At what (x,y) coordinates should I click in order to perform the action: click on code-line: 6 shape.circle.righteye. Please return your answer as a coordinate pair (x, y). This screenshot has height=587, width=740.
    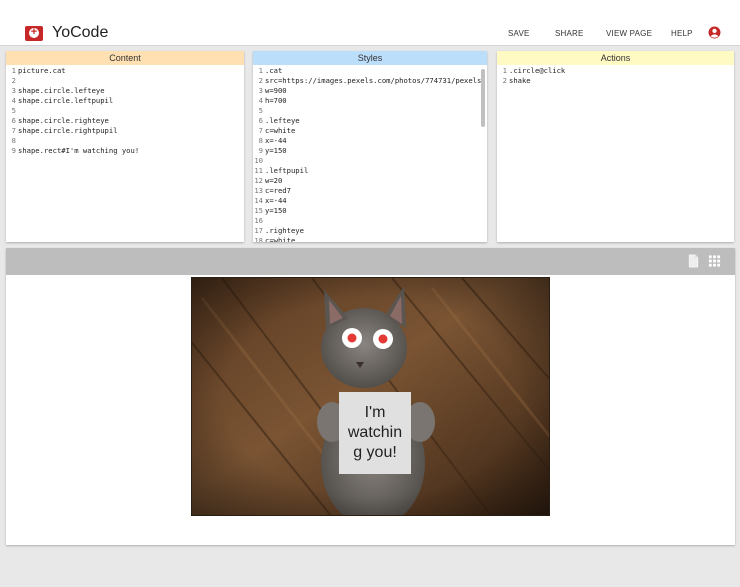
    Looking at the image, I should click on (125, 121).